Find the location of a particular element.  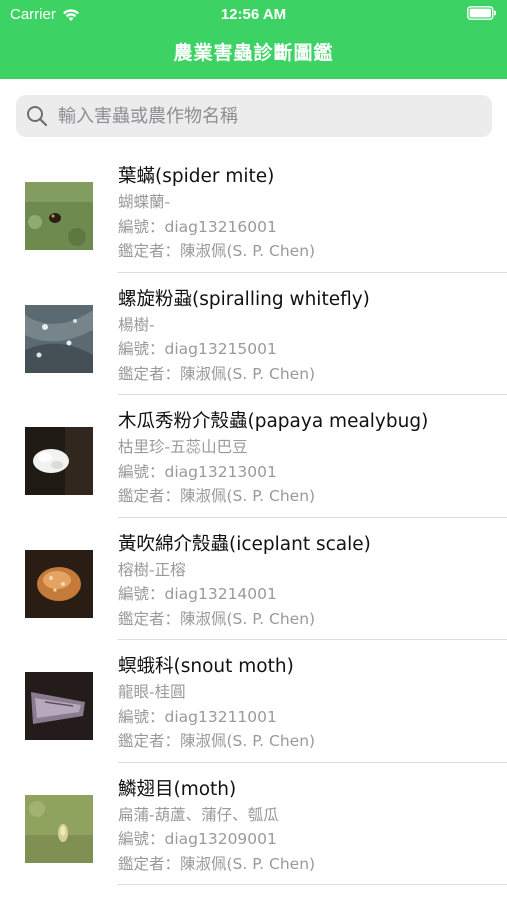

pest-name: 螺旋粉蝨(spiralling whitefly) is located at coordinates (244, 299).